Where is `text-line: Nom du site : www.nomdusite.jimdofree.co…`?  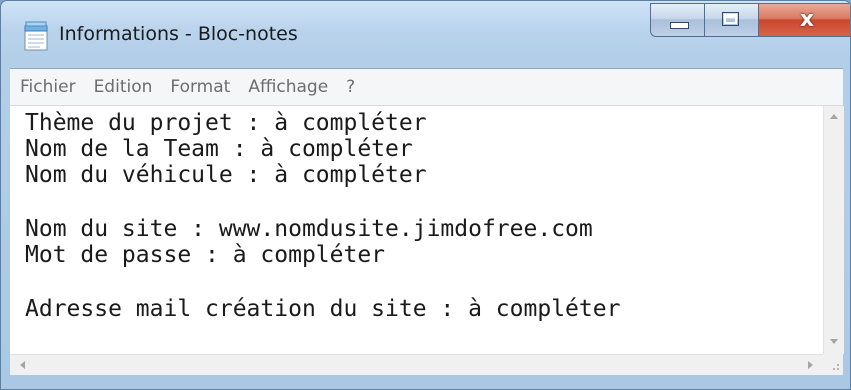 text-line: Nom du site : www.nomdusite.jimdofree.co… is located at coordinates (309, 229).